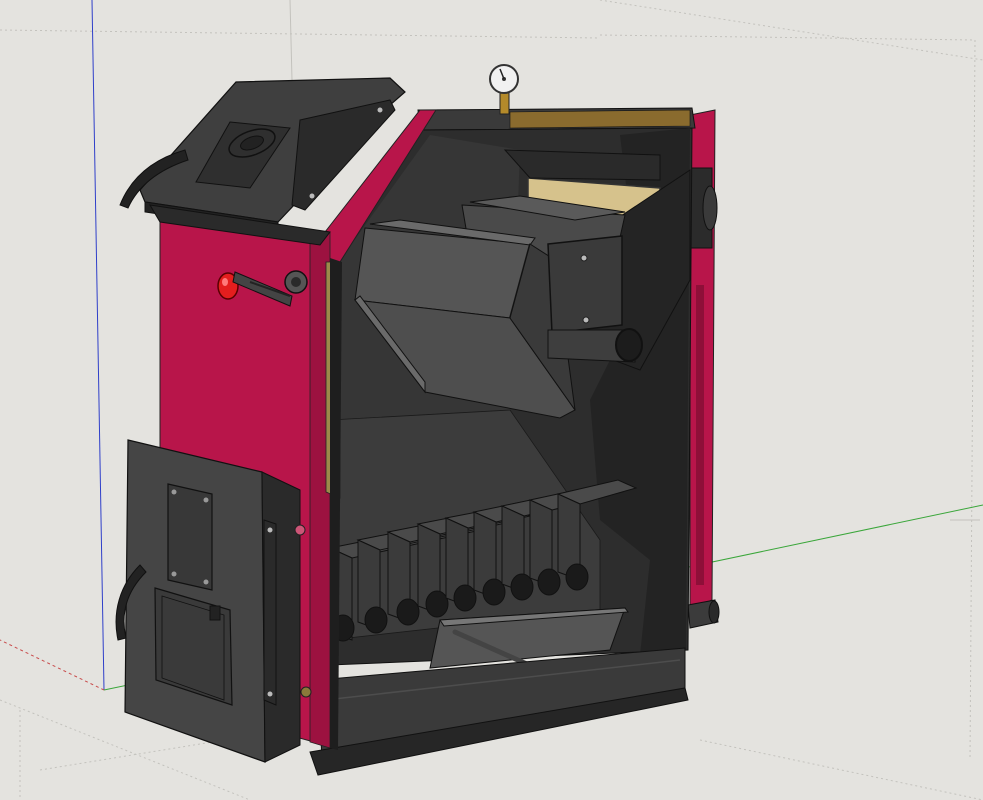 The width and height of the screenshot is (983, 800). What do you see at coordinates (504, 103) in the screenshot?
I see `gauge-stem` at bounding box center [504, 103].